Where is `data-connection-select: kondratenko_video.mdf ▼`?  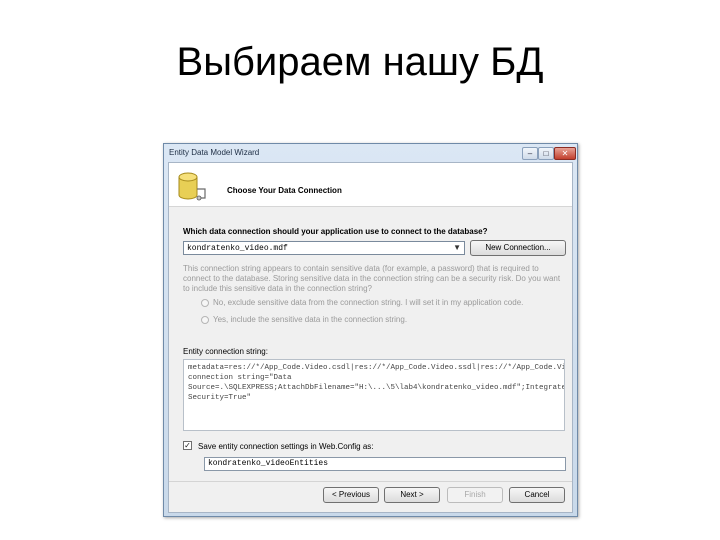
data-connection-select: kondratenko_video.mdf ▼ is located at coordinates (324, 248).